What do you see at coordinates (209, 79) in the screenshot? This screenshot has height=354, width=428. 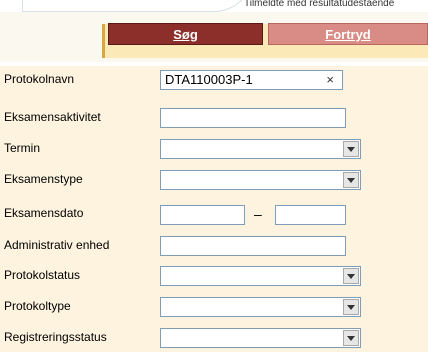 I see `protokolnavn-value: DTA110003P-1` at bounding box center [209, 79].